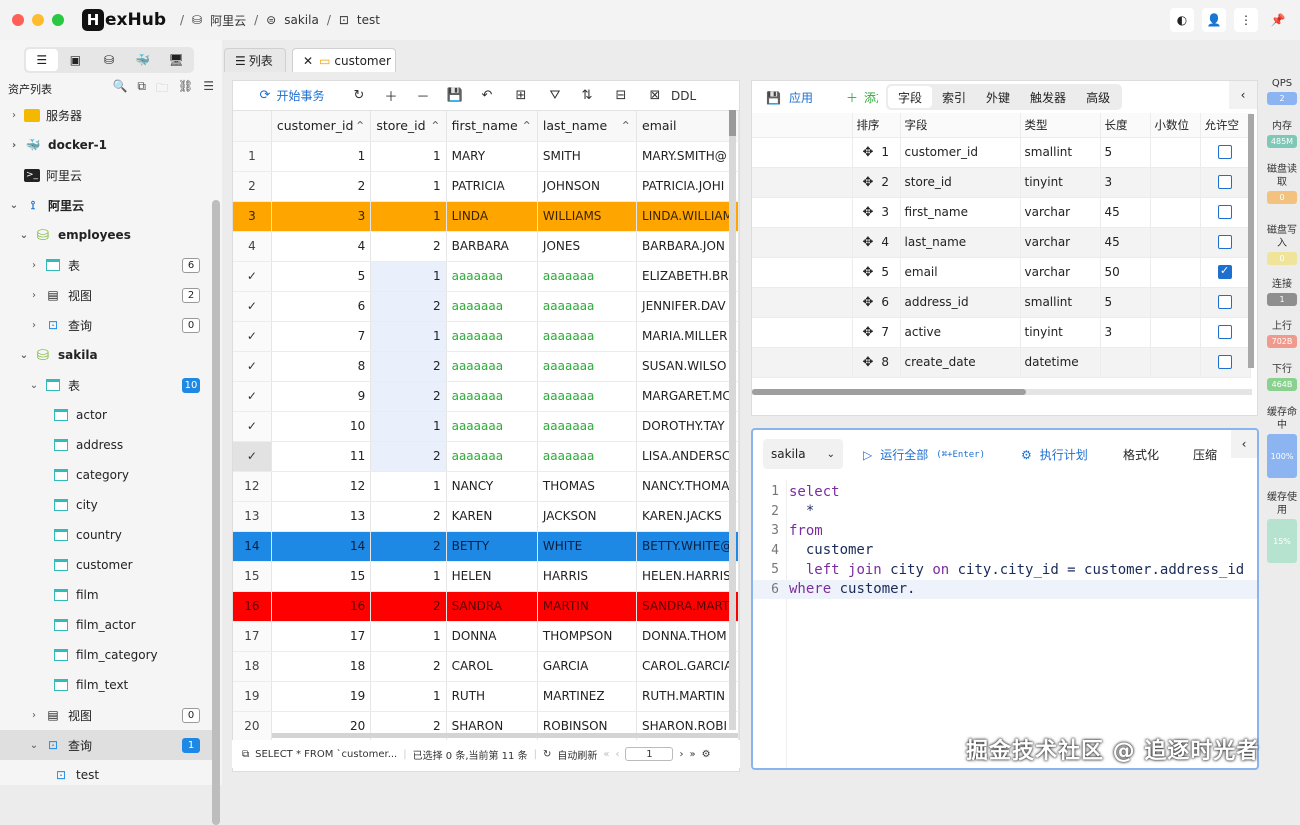 This screenshot has width=1300, height=825. What do you see at coordinates (321, 696) in the screenshot?
I see `customer-id-cell: 19` at bounding box center [321, 696].